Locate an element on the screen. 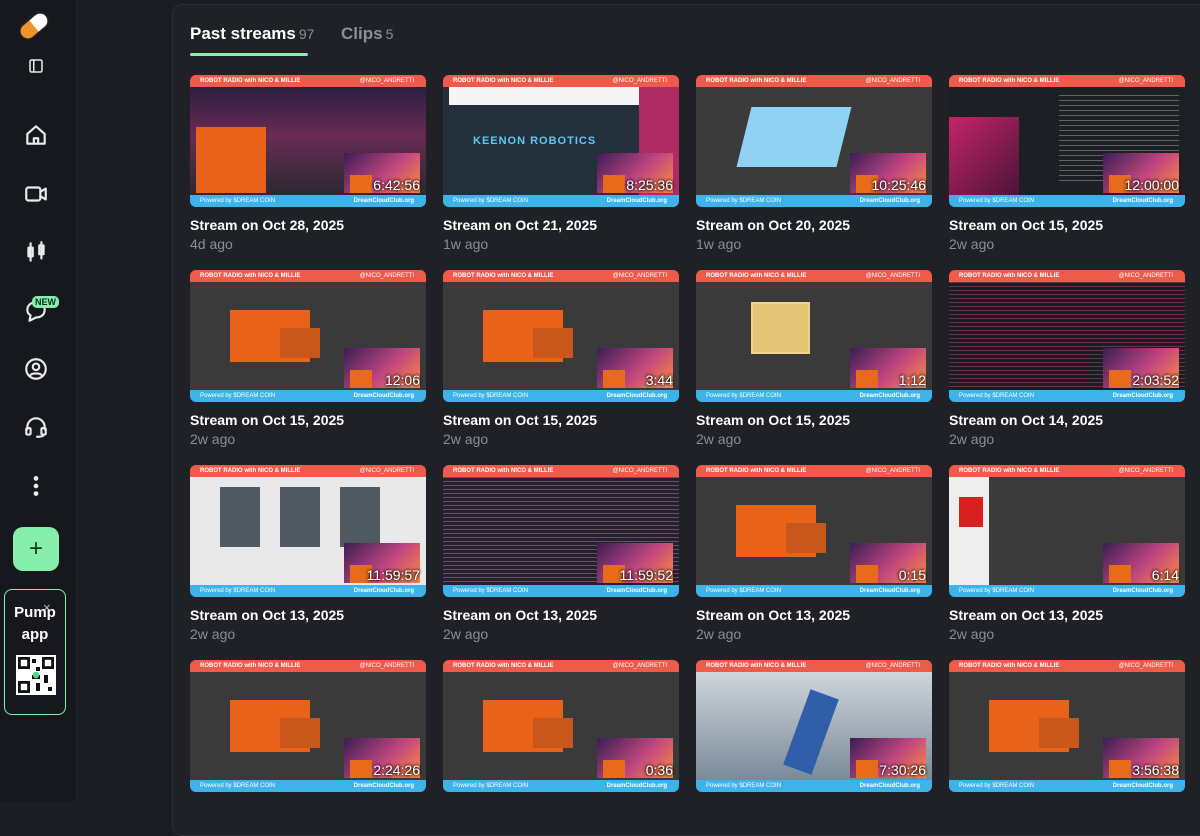 This screenshot has height=836, width=1200. tab-past-streams: Past streams 97 is located at coordinates (252, 34).